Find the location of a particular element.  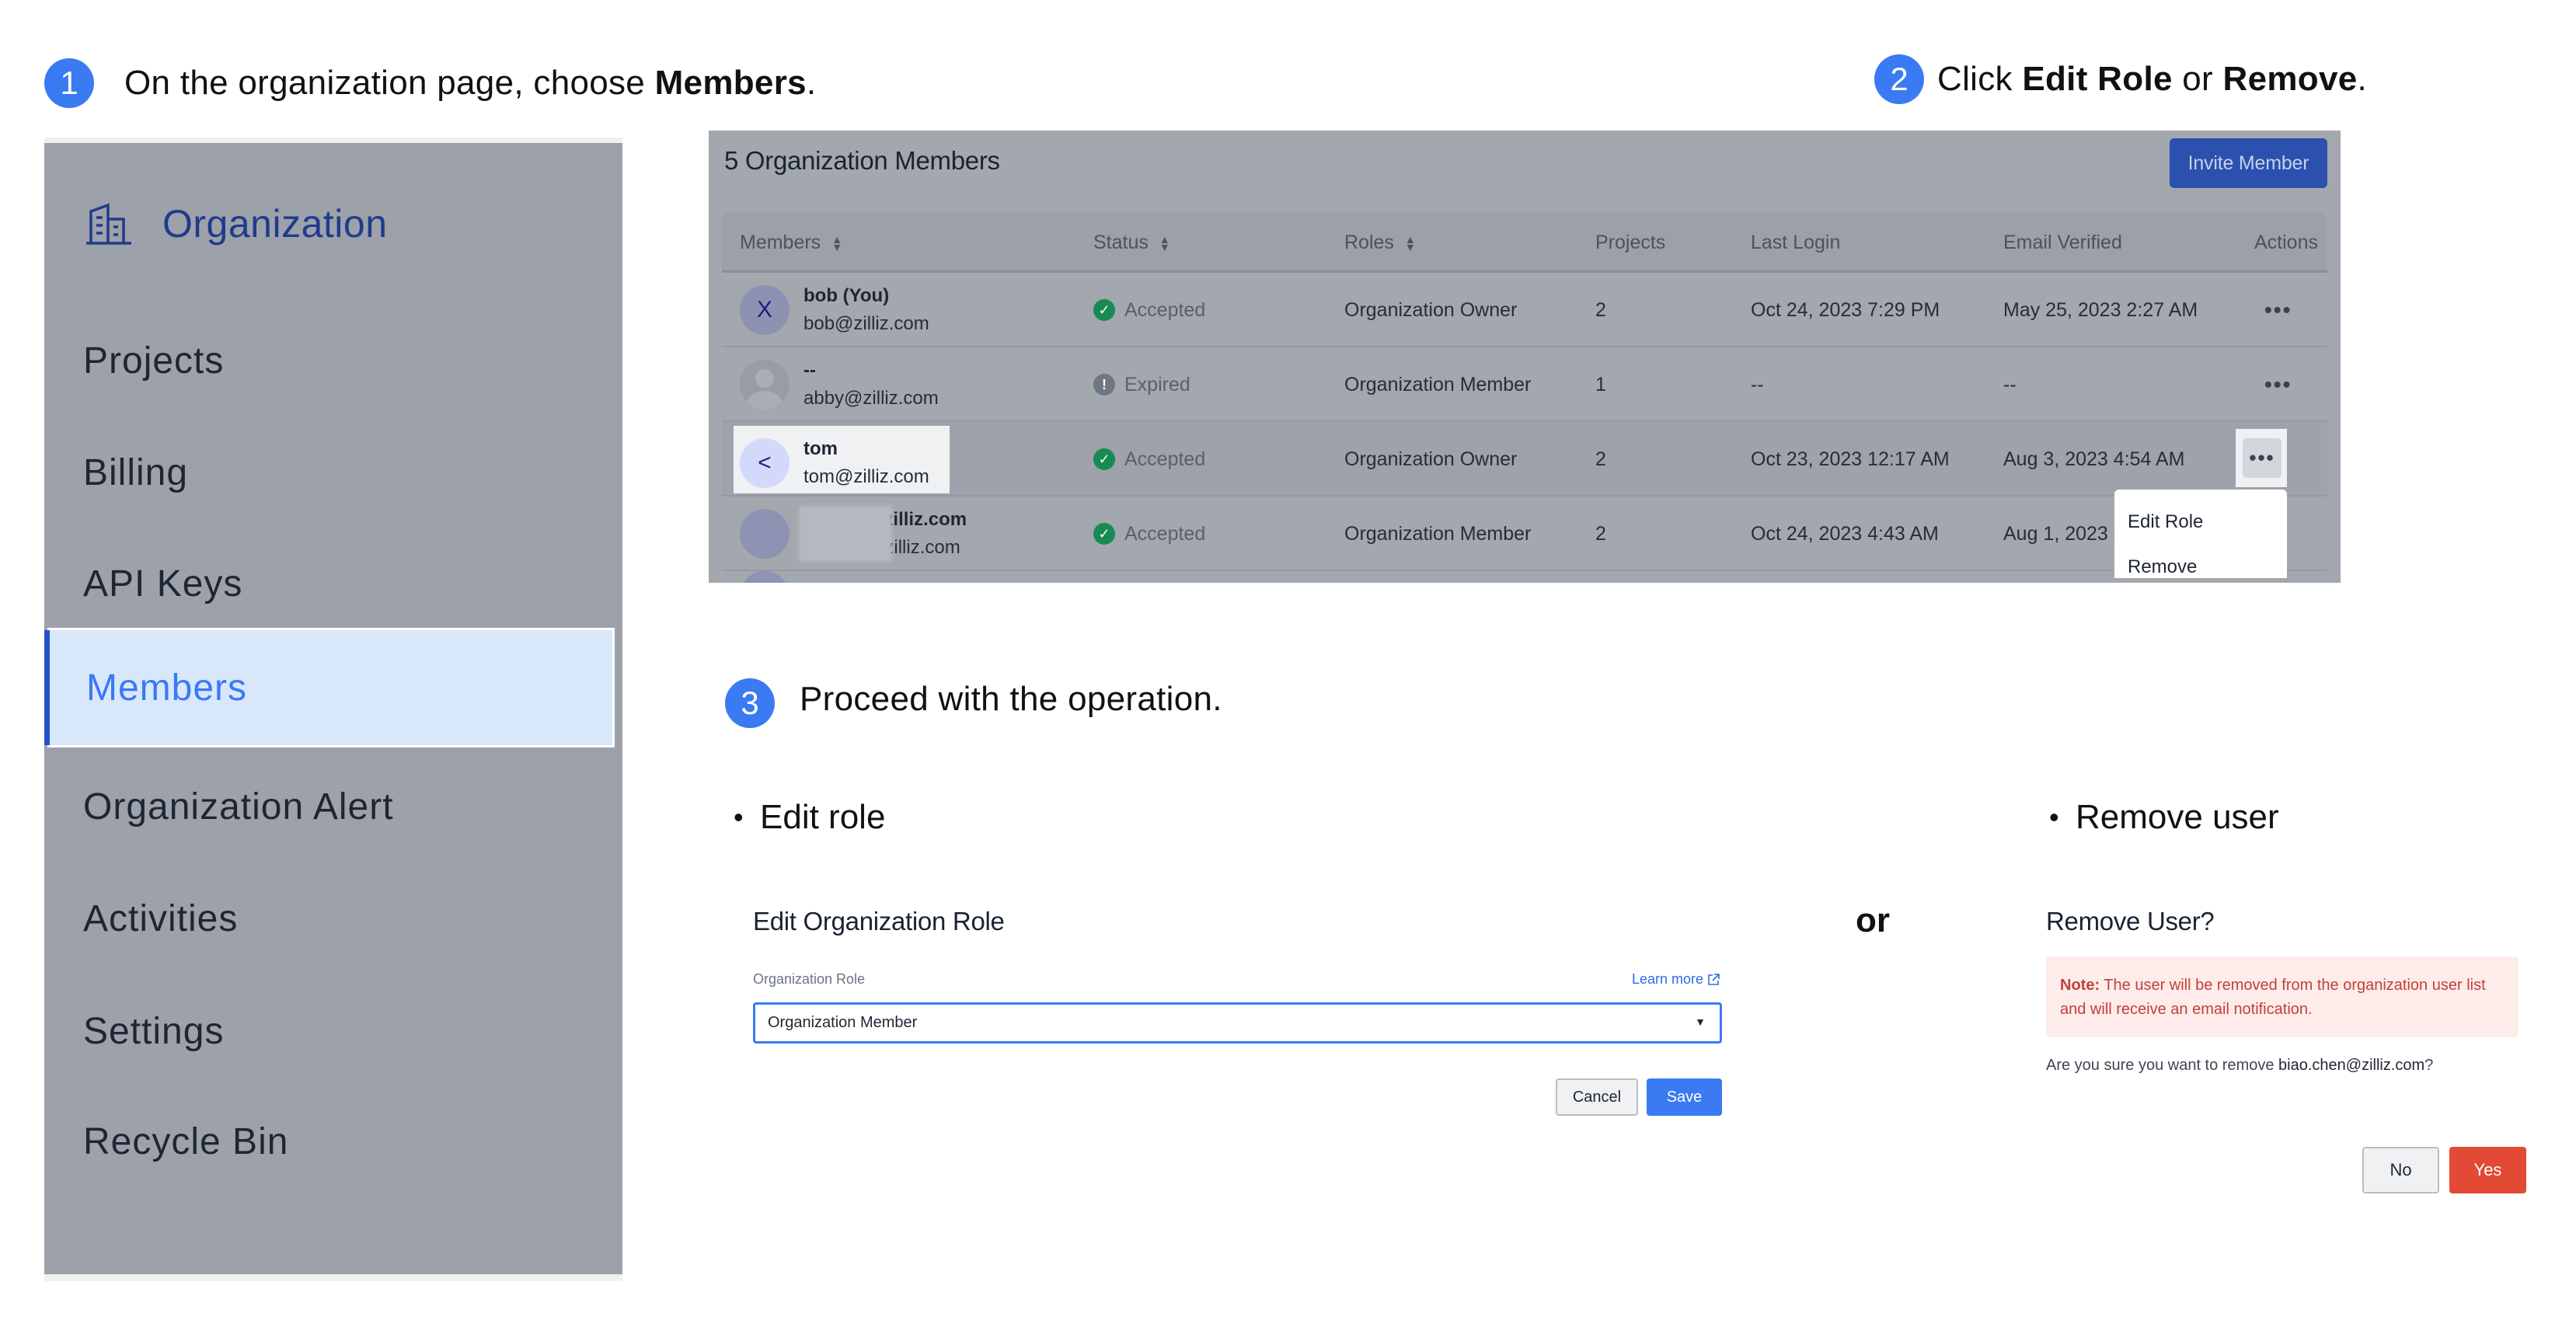

members-count-title: 5 Organization Members is located at coordinates (862, 160).